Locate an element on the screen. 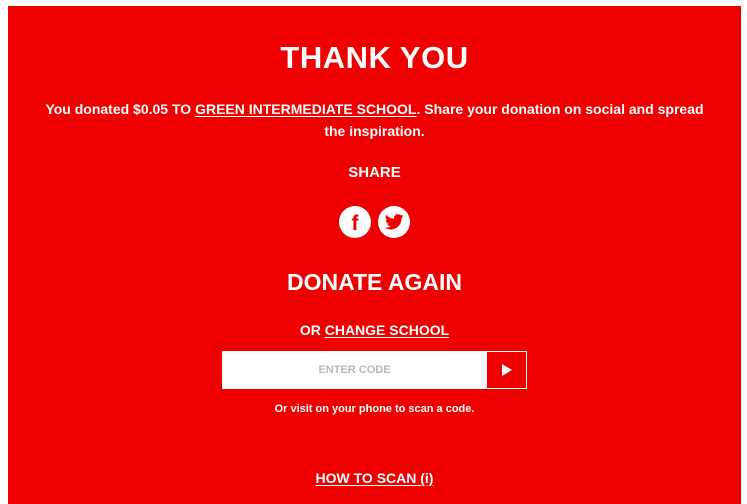  twitter-share-button is located at coordinates (394, 222).